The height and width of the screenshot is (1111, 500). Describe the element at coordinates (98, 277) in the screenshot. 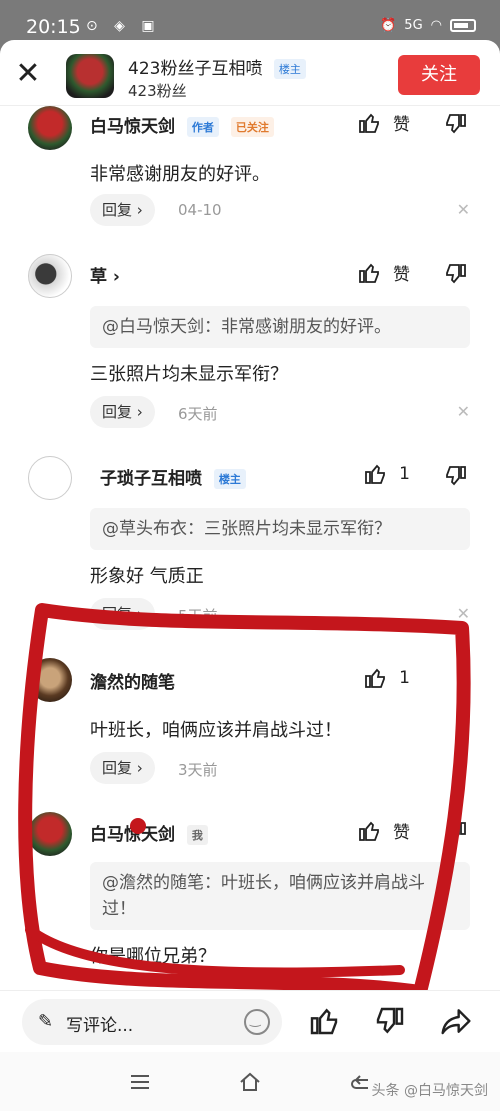

I see `commenter-name: 草` at that location.